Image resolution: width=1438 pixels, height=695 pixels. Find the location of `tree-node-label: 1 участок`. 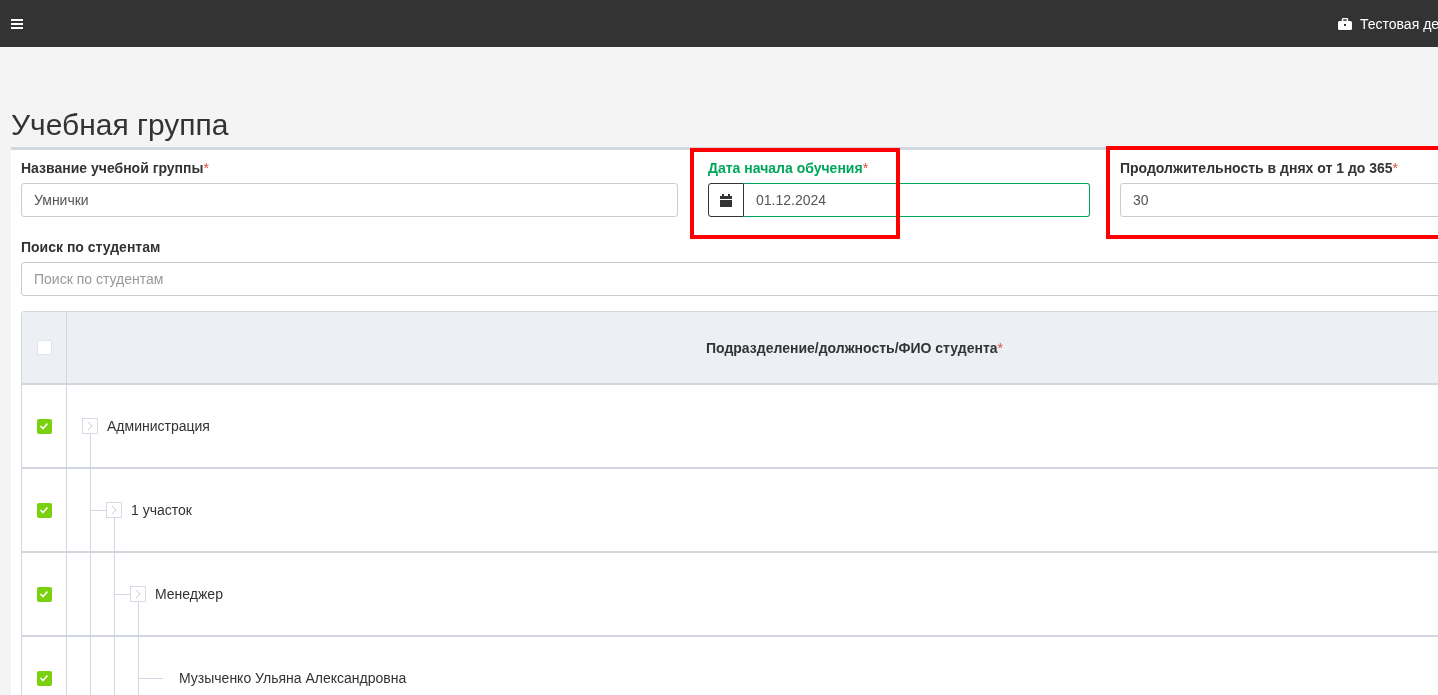

tree-node-label: 1 участок is located at coordinates (161, 510).